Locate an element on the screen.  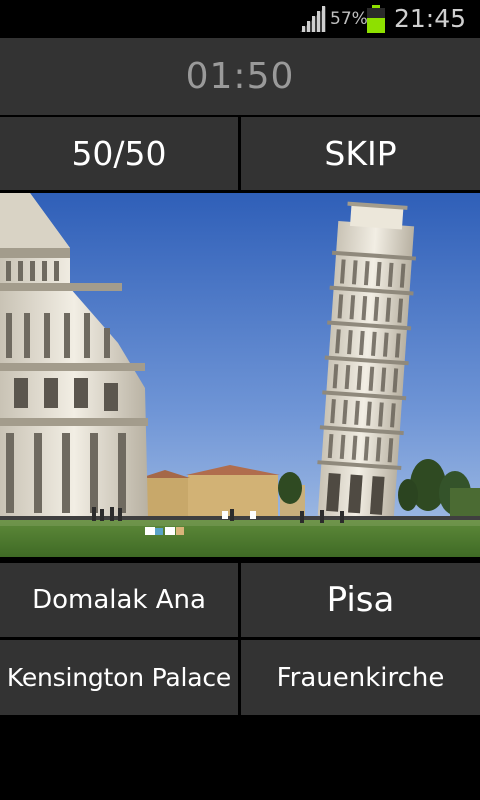
skip-button: SKIP is located at coordinates (360, 153).